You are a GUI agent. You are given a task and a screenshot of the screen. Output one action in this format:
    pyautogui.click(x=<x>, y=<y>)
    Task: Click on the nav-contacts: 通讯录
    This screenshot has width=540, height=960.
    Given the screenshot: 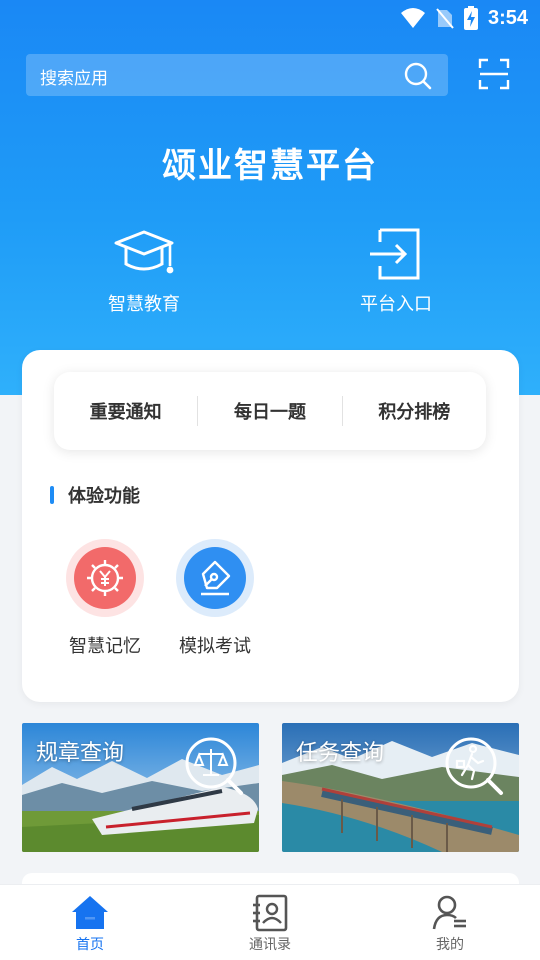 What is the action you would take?
    pyautogui.click(x=270, y=922)
    